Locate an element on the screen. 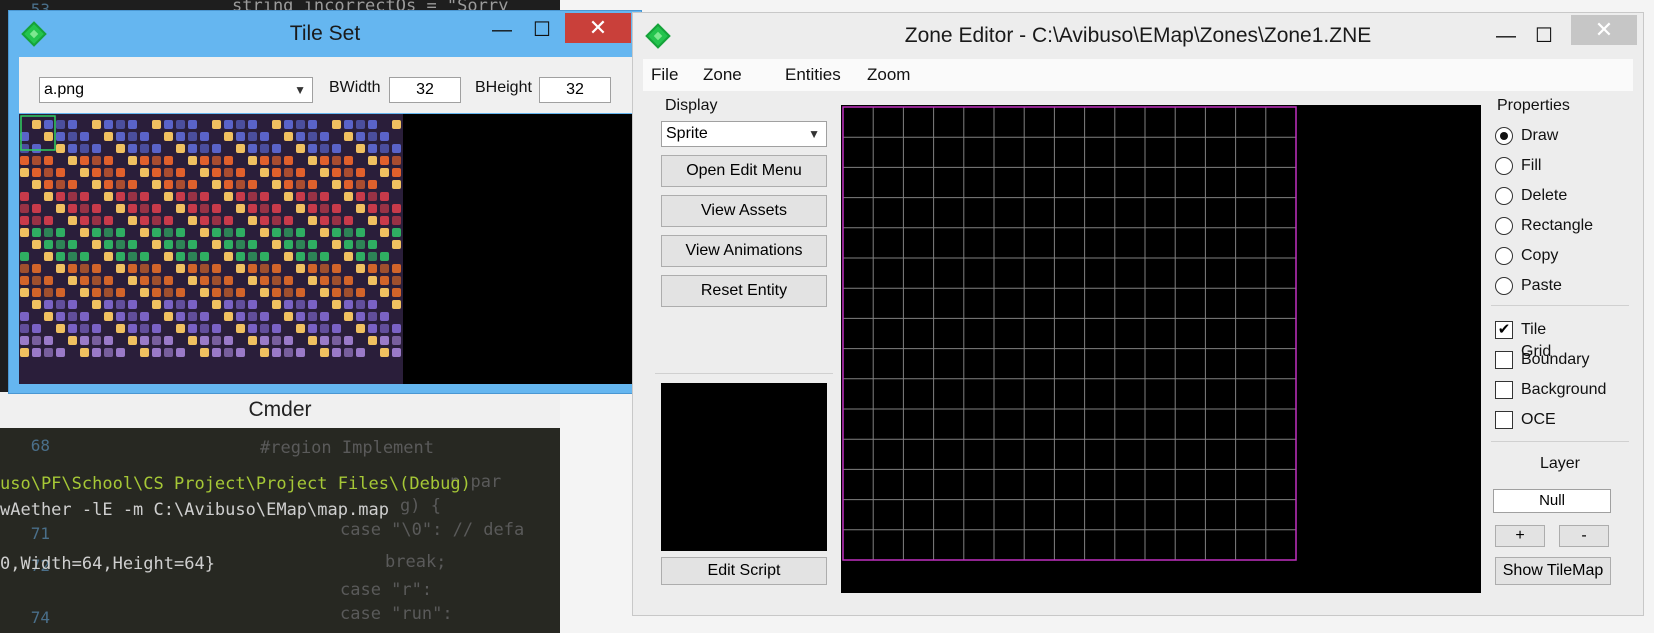 This screenshot has height=633, width=1654. display-select: Sprite ▼ is located at coordinates (744, 134).